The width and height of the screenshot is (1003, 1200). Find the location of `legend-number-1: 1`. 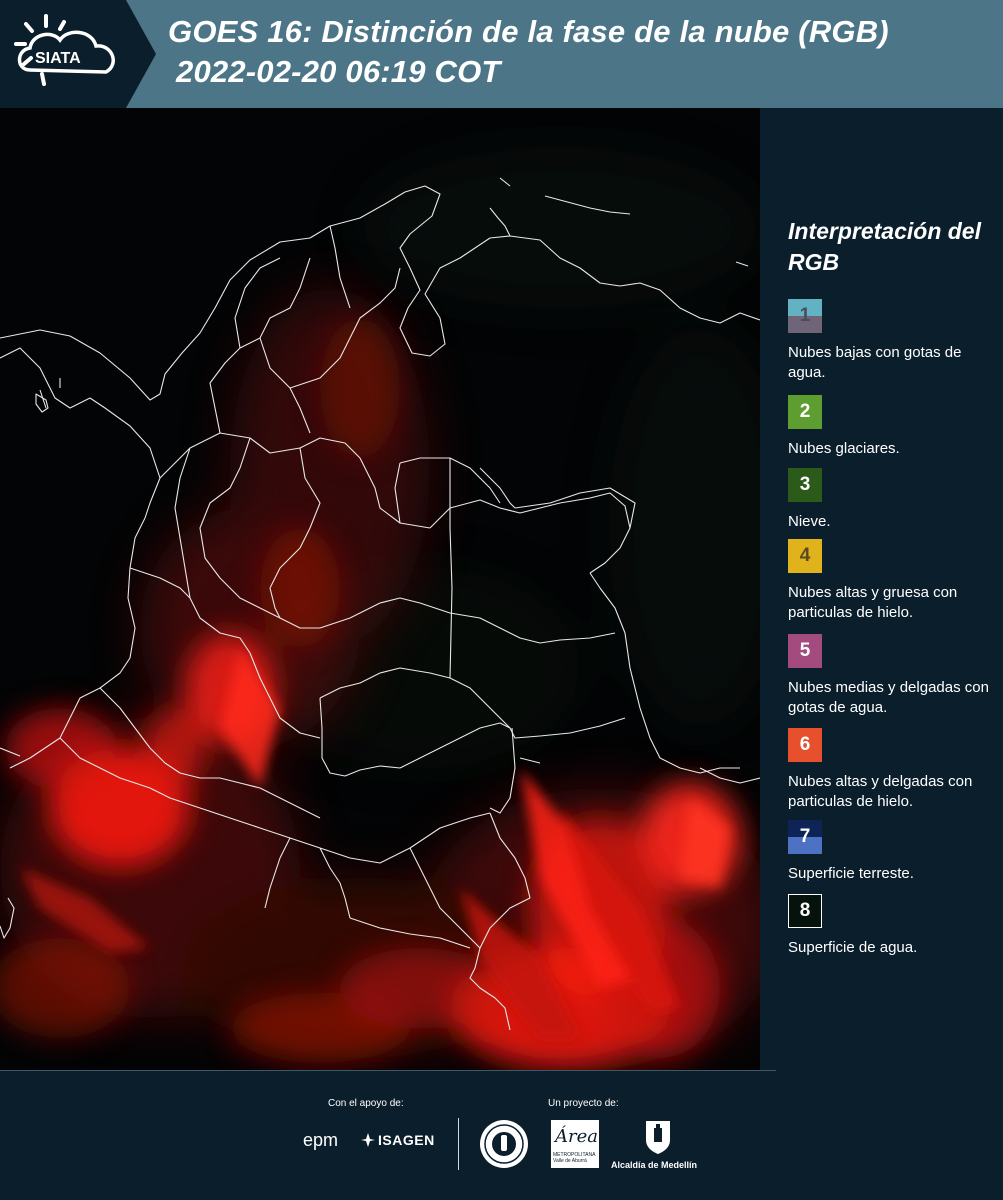

legend-number-1: 1 is located at coordinates (805, 315).